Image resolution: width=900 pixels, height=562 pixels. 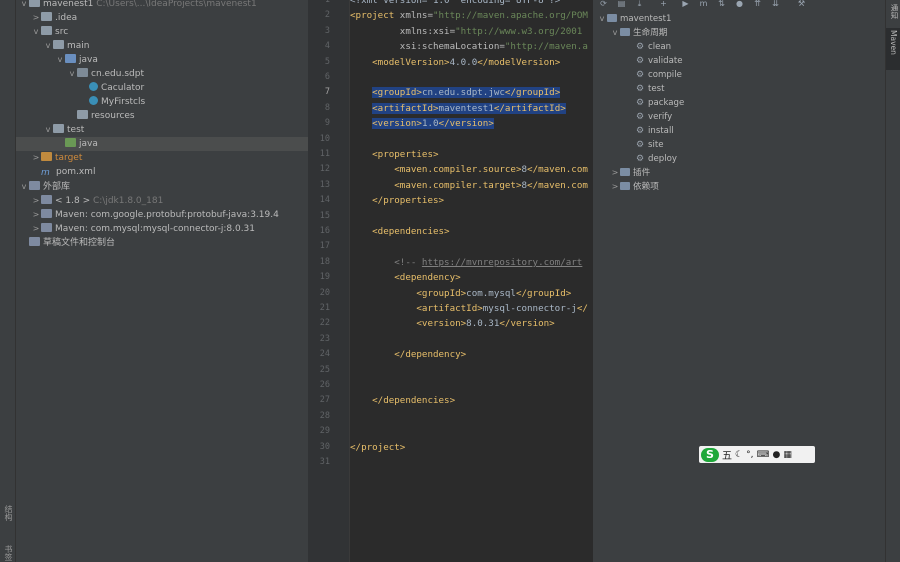 What do you see at coordinates (762, 455) in the screenshot?
I see `keyboard-icon: ⌨` at bounding box center [762, 455].